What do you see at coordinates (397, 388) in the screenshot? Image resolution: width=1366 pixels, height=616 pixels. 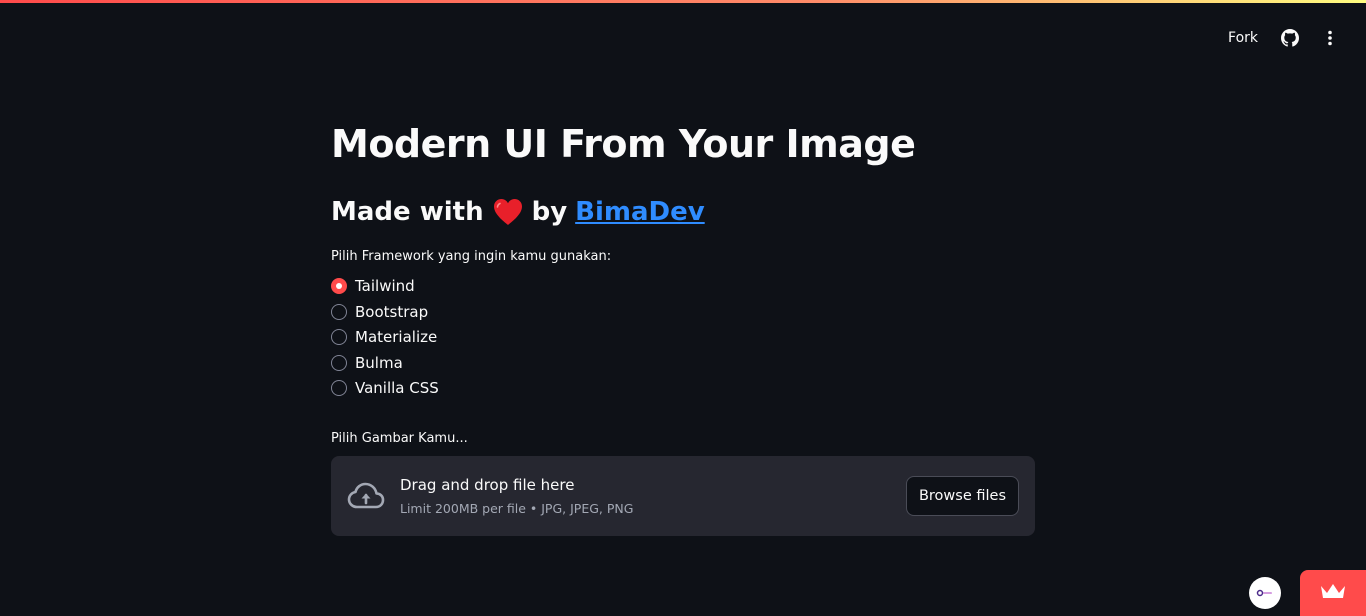 I see `radio-label: Vanilla CSS` at bounding box center [397, 388].